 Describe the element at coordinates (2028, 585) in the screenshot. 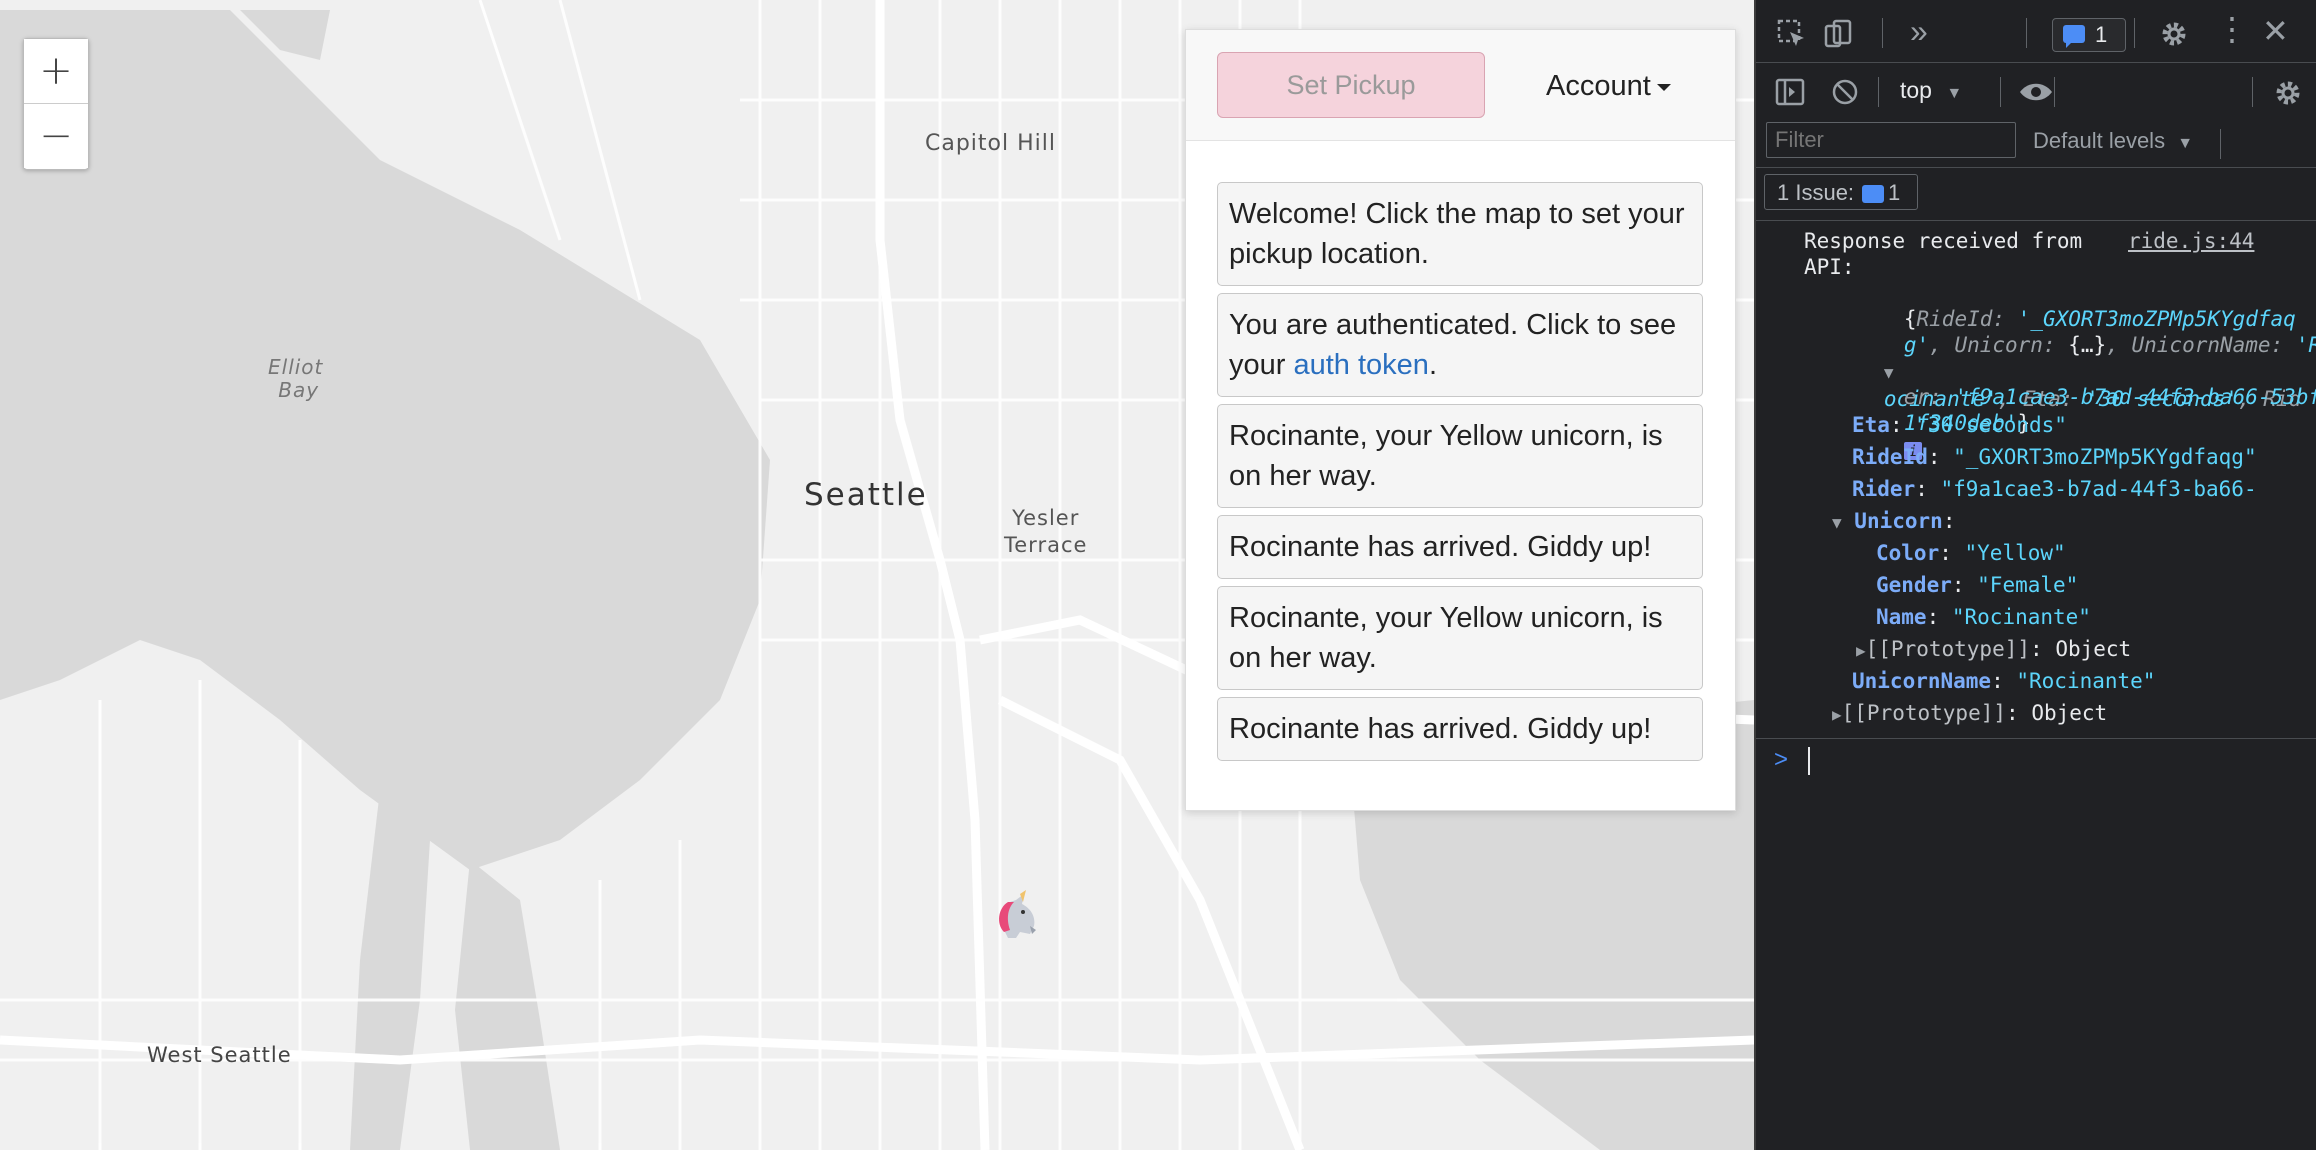

I see `prop-value: "Female"` at that location.